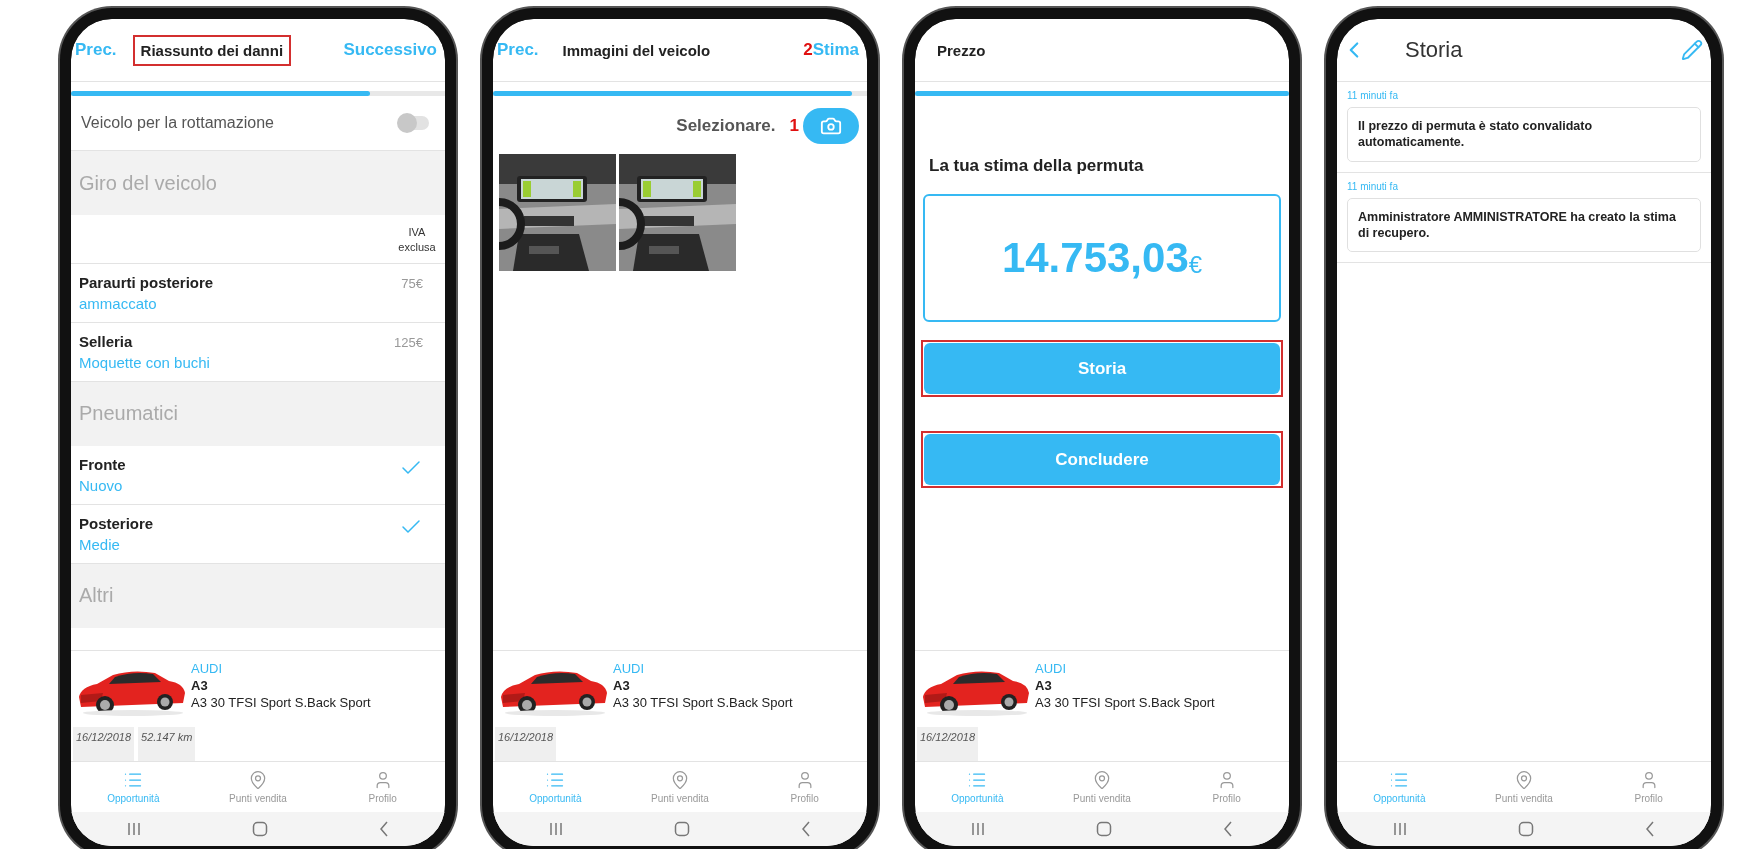 The height and width of the screenshot is (857, 1742). I want to click on damage-item: Paraurti posteriore ammaccato 75€, so click(258, 293).